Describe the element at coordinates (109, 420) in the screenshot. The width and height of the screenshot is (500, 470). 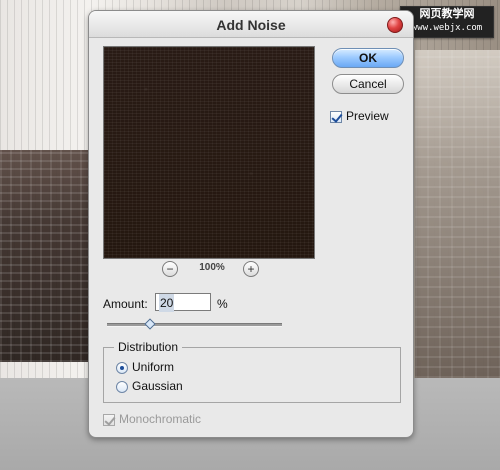
I see `monochromatic-checkbox` at that location.